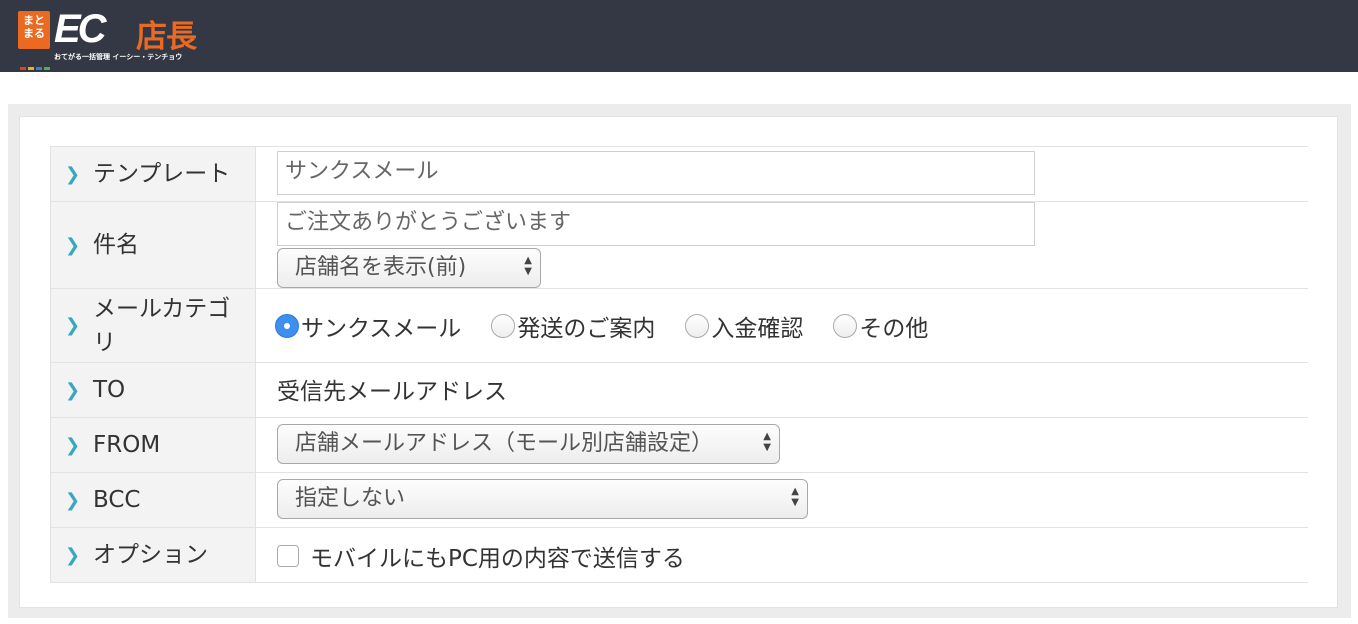 This screenshot has height=624, width=1358. Describe the element at coordinates (656, 173) in the screenshot. I see `template-input: サンクスメール` at that location.